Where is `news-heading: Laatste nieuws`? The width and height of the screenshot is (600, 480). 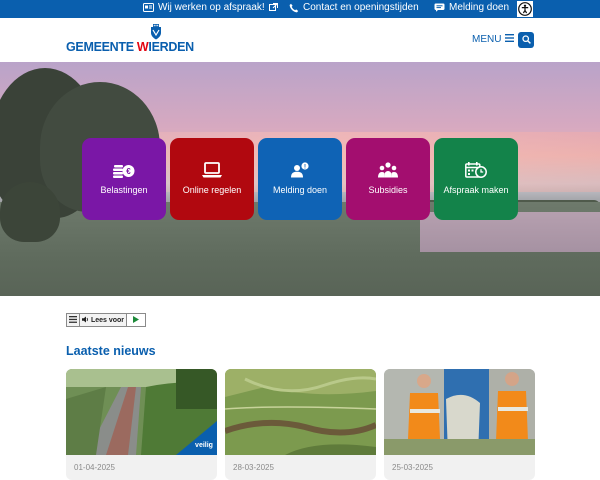 news-heading: Laatste nieuws is located at coordinates (111, 351).